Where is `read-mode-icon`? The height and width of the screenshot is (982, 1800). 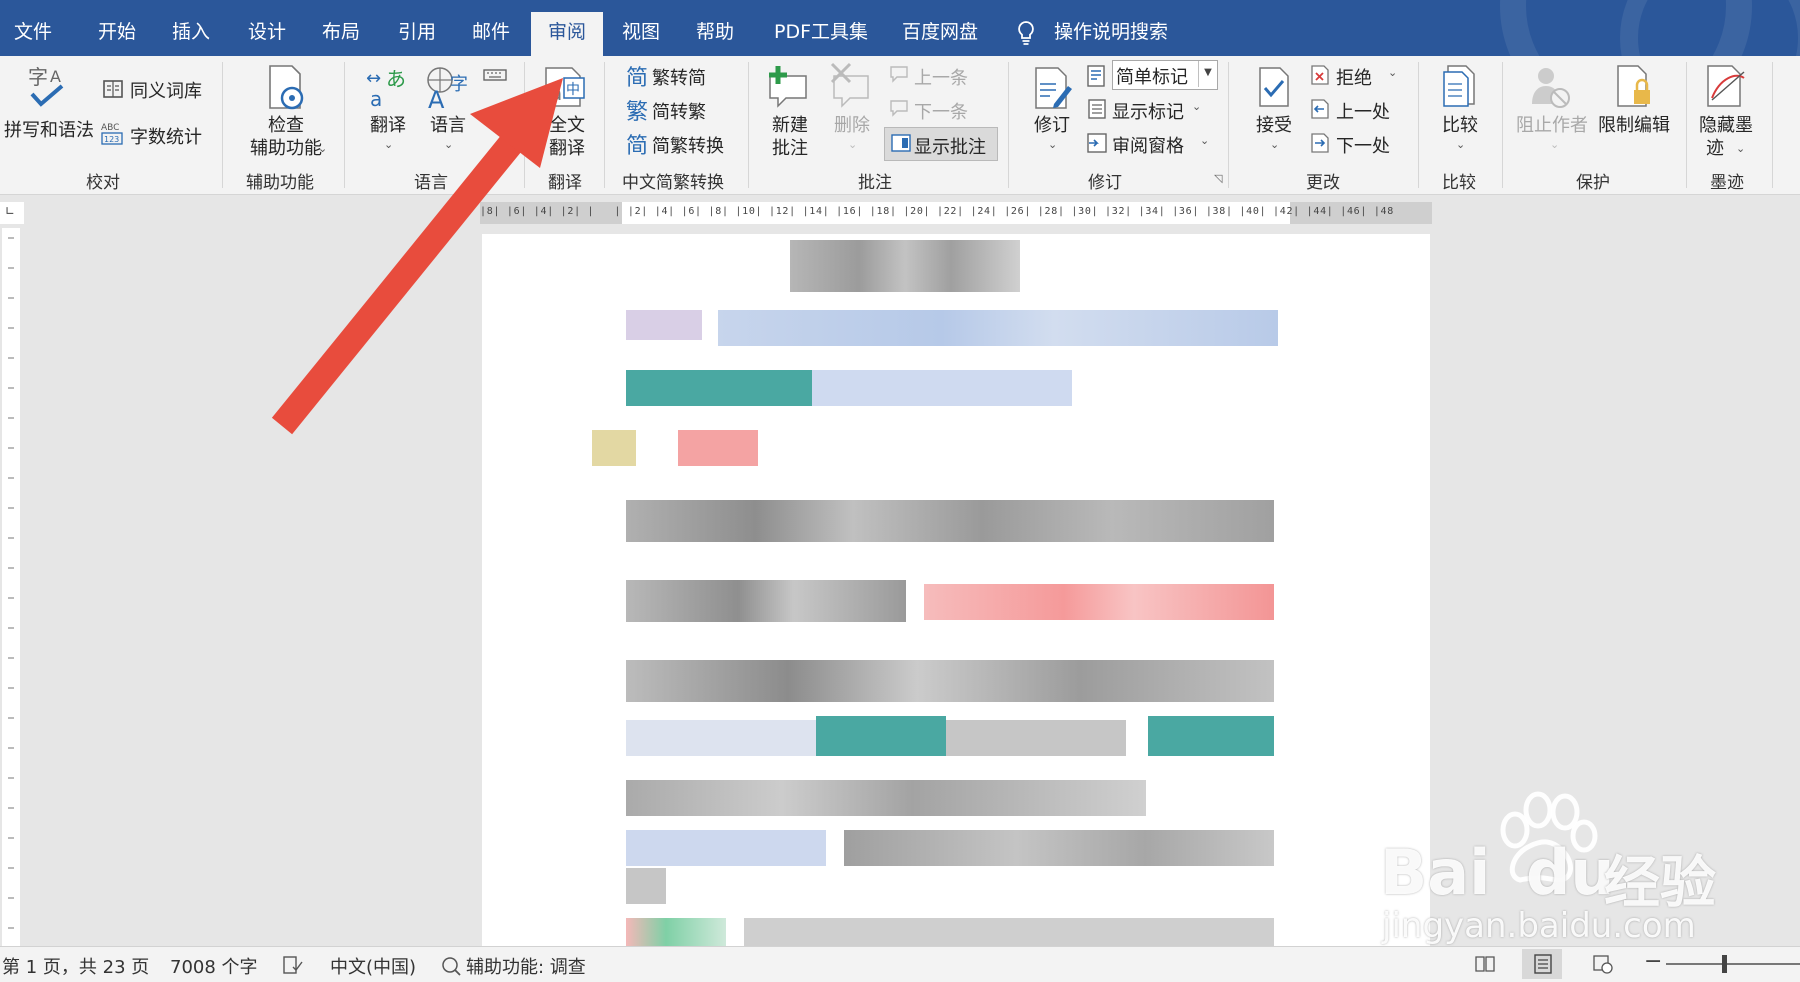 read-mode-icon is located at coordinates (1485, 964).